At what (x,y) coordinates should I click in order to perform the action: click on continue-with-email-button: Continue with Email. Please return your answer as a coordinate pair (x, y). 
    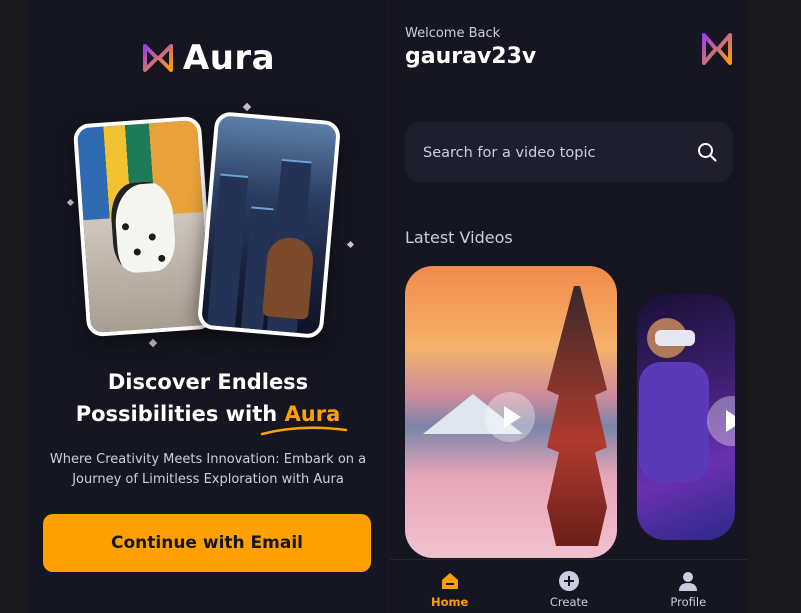
    Looking at the image, I should click on (207, 543).